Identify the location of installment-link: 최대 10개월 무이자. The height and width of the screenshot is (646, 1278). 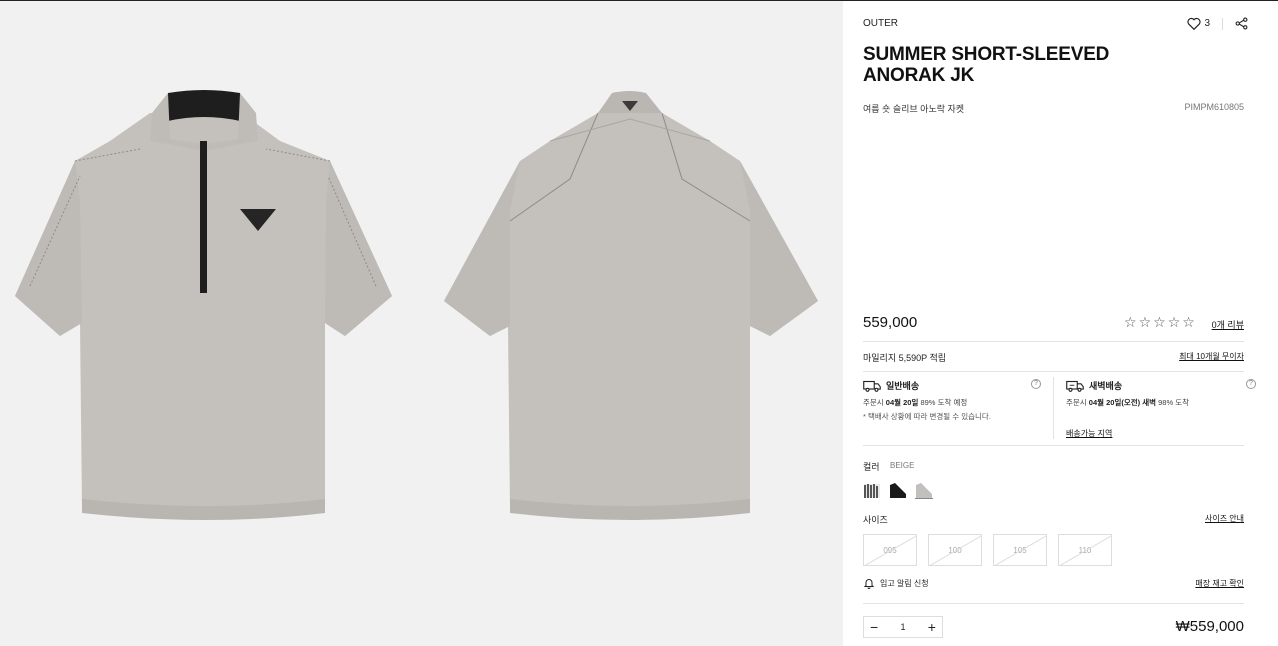
(1211, 356).